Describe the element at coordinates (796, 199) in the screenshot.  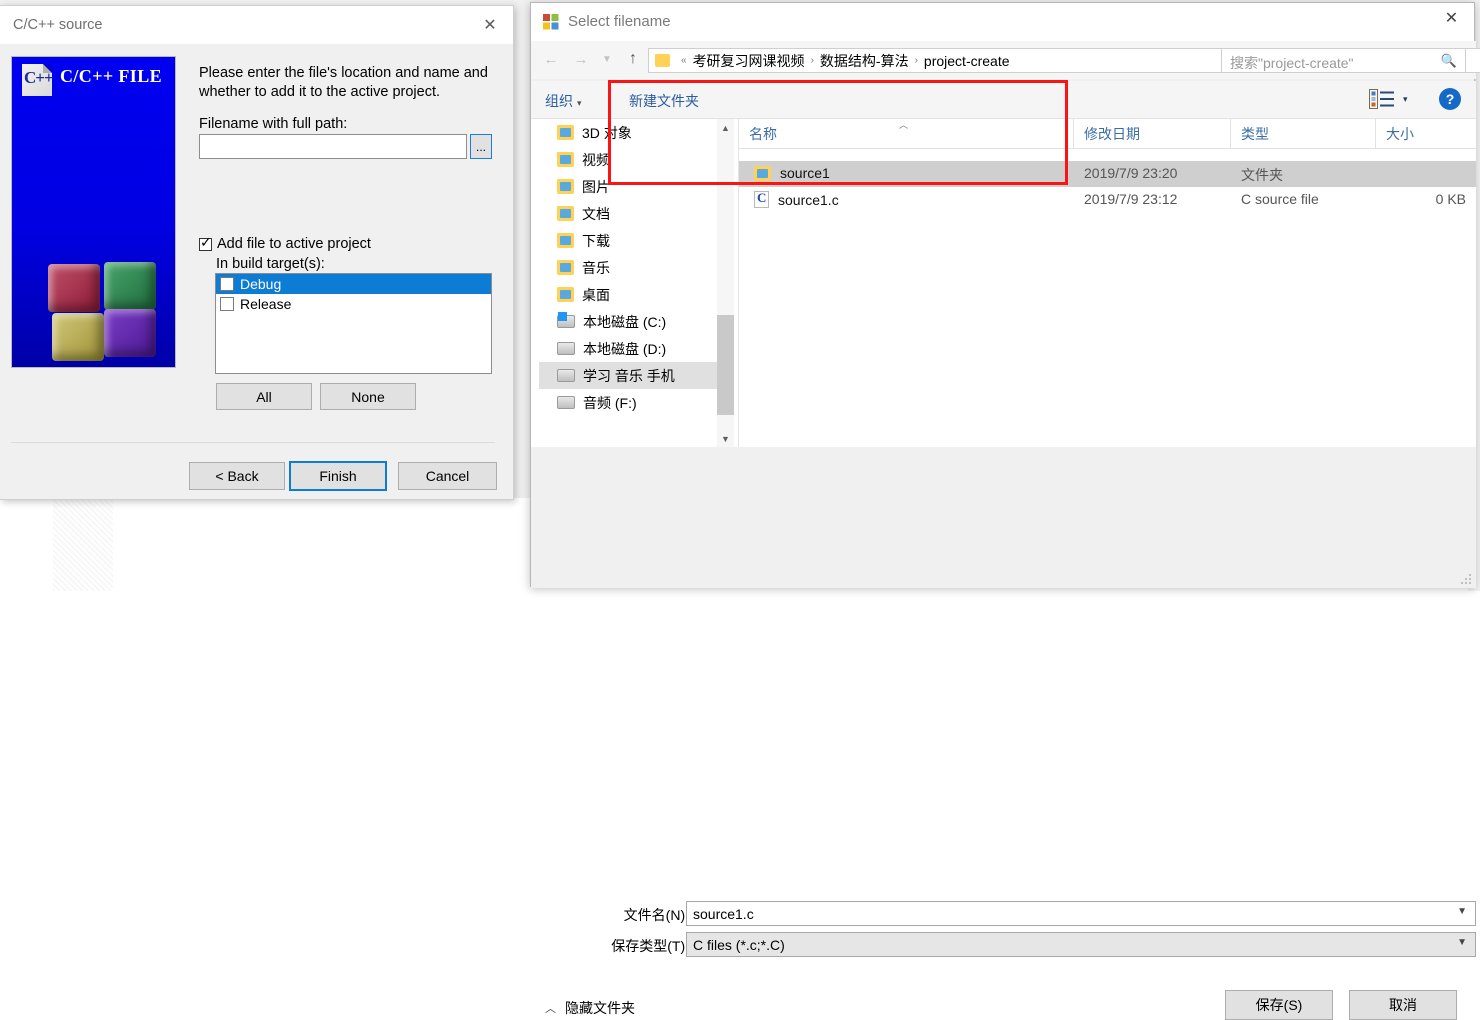
I see `file-name-cell: source1.c` at that location.